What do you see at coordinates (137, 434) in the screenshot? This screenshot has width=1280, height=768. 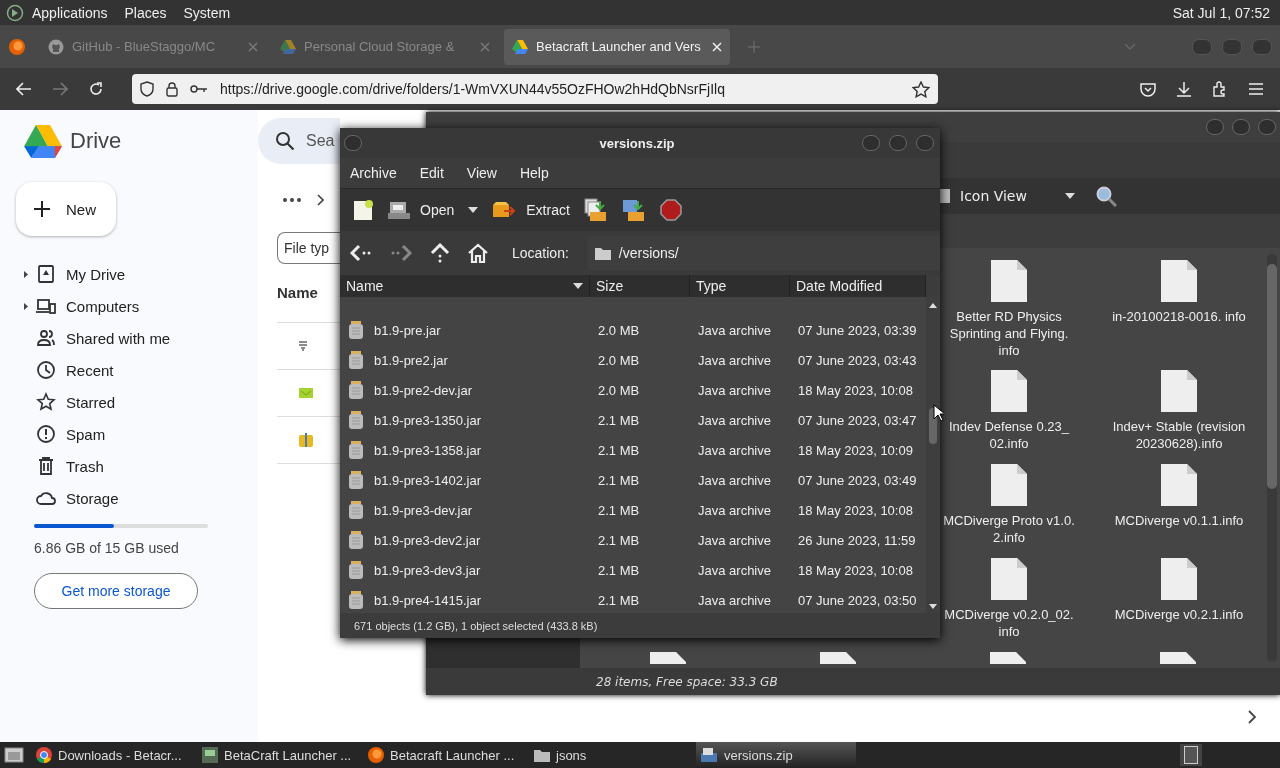 I see `nav-item: Spam` at bounding box center [137, 434].